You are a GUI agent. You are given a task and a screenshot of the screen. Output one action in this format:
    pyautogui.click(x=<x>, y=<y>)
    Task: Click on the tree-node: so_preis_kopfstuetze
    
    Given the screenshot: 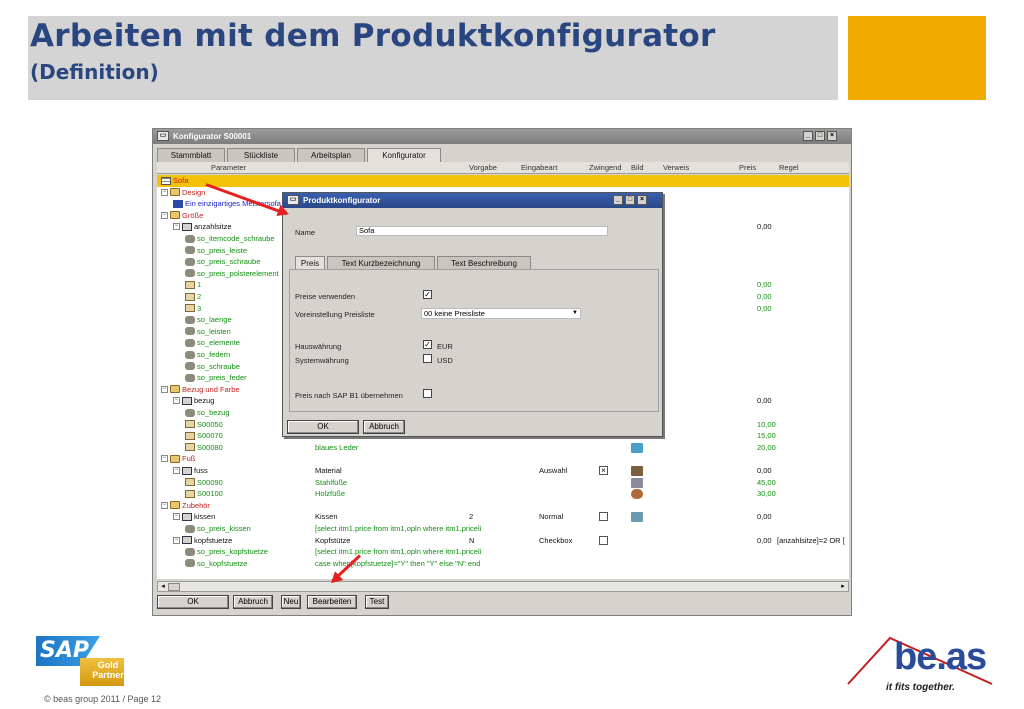 What is the action you would take?
    pyautogui.click(x=226, y=551)
    